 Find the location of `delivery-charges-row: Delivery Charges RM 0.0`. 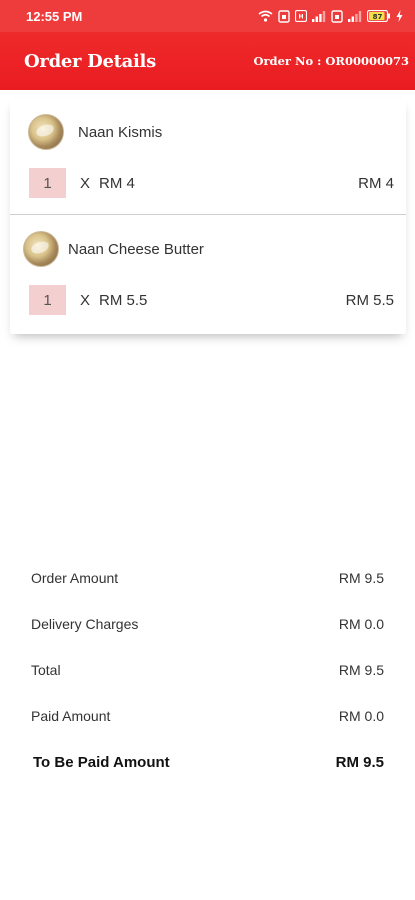

delivery-charges-row: Delivery Charges RM 0.0 is located at coordinates (207, 639).